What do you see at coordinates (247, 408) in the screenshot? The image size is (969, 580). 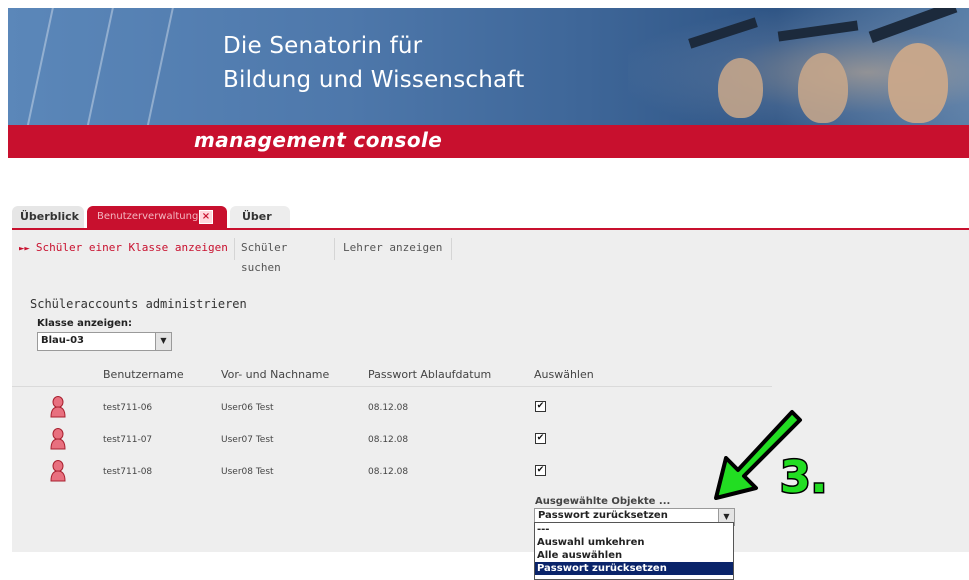 I see `cell-fullname: User06 Test` at bounding box center [247, 408].